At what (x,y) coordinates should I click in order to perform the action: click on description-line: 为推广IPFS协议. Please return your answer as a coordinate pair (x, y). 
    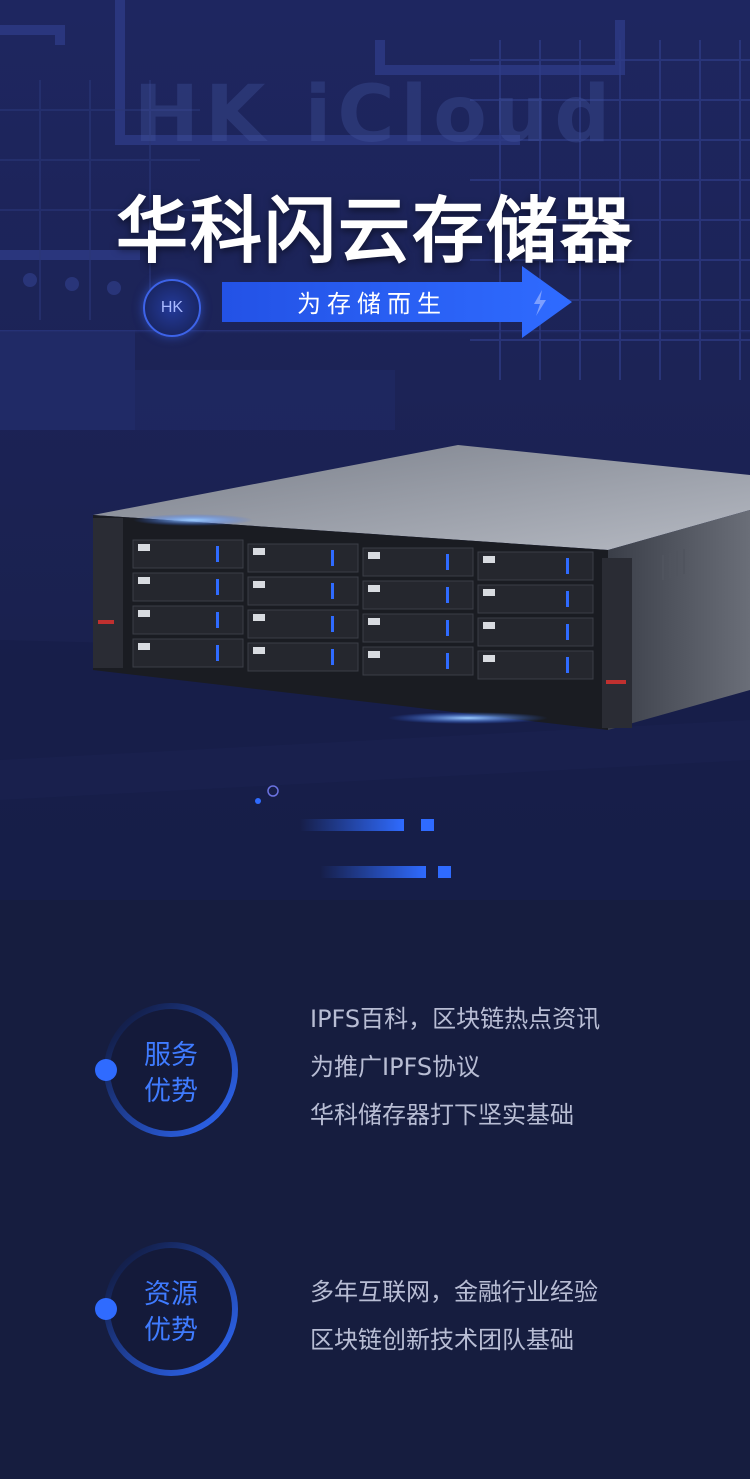
    Looking at the image, I should click on (395, 1067).